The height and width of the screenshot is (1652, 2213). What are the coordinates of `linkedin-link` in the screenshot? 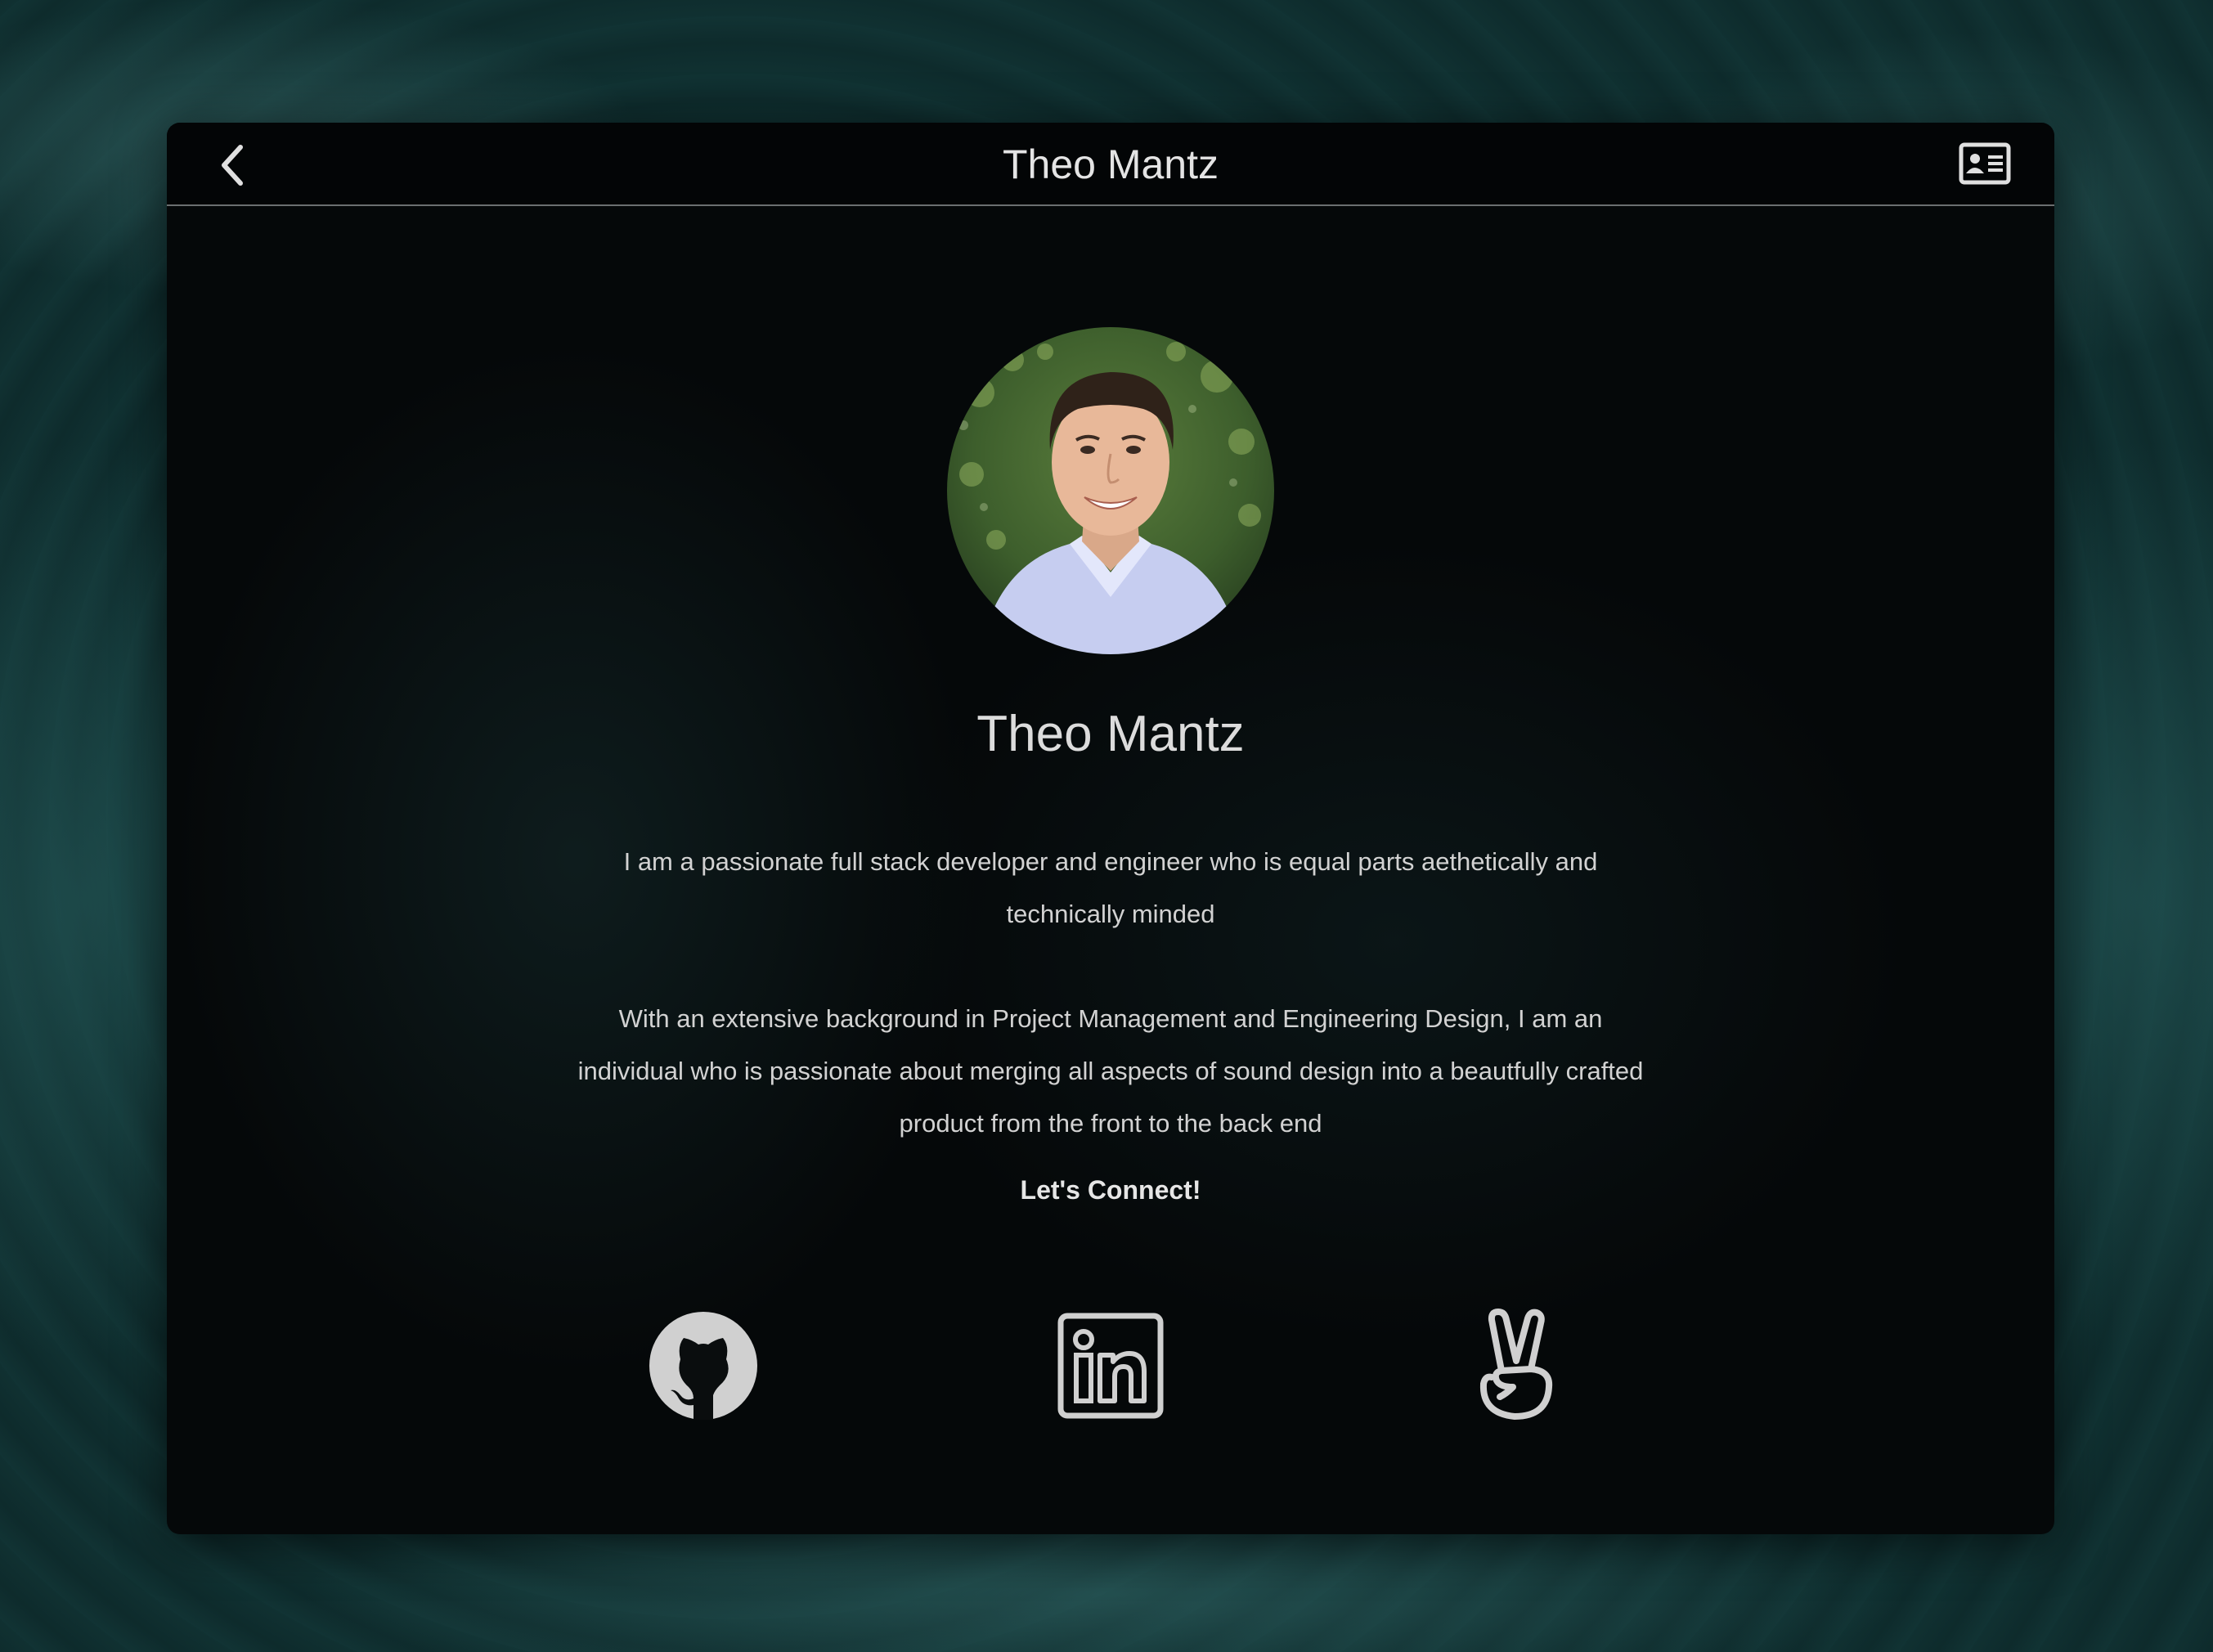 It's located at (1110, 1365).